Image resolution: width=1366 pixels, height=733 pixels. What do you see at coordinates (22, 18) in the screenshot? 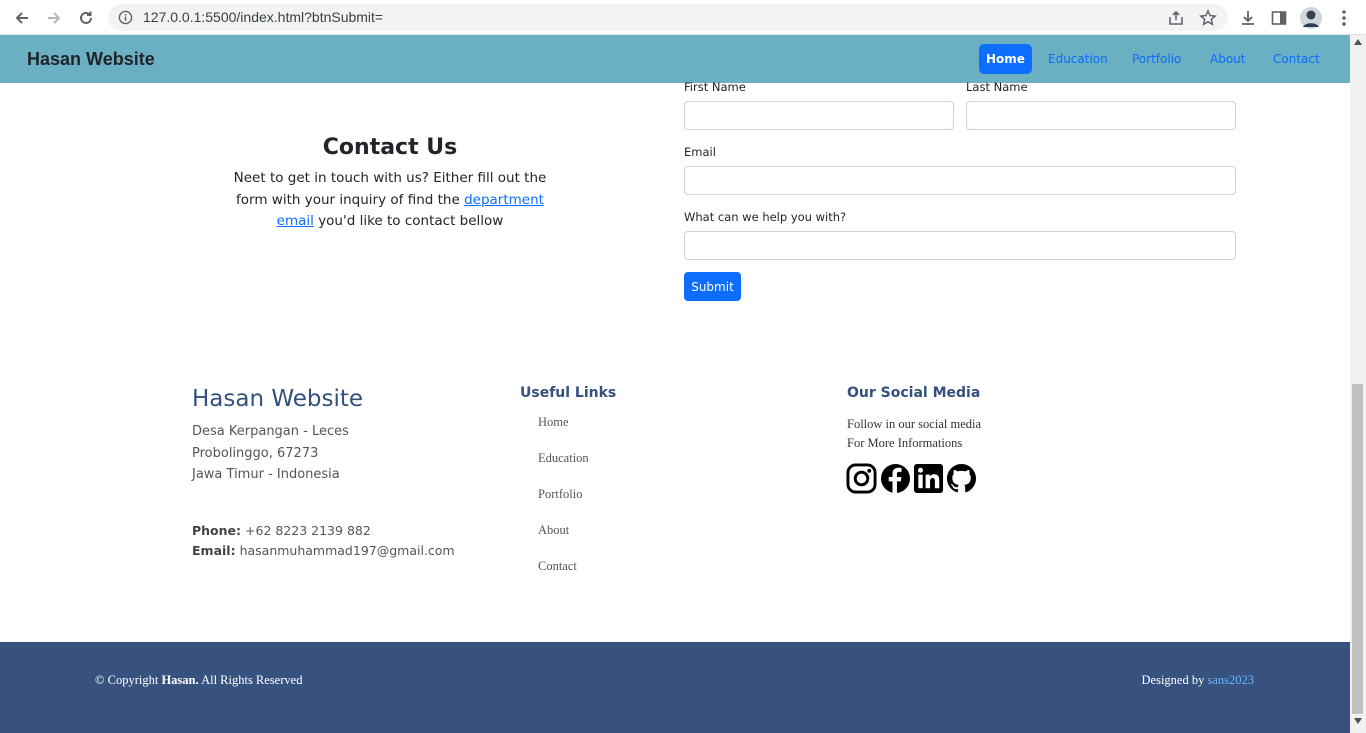
I see `back-icon` at bounding box center [22, 18].